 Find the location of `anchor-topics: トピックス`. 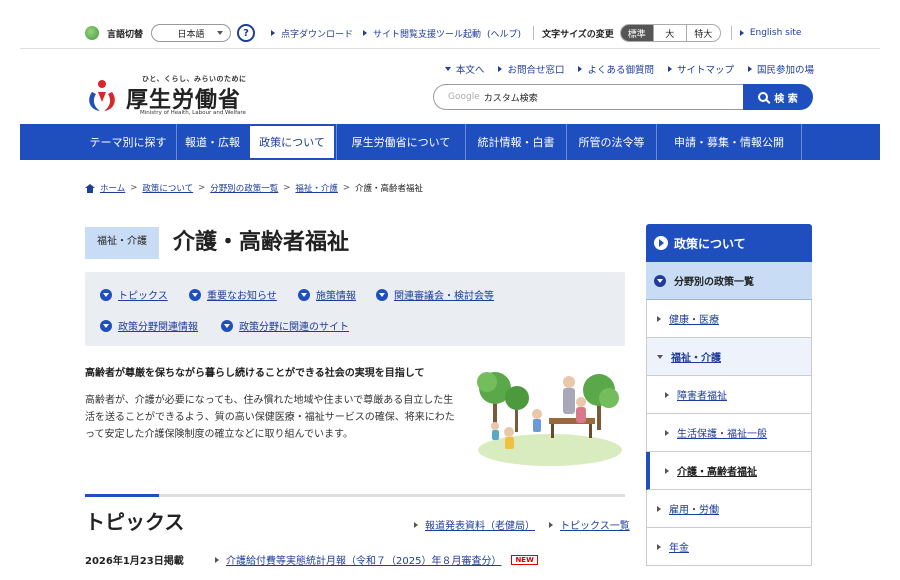

anchor-topics: トピックス is located at coordinates (134, 294).